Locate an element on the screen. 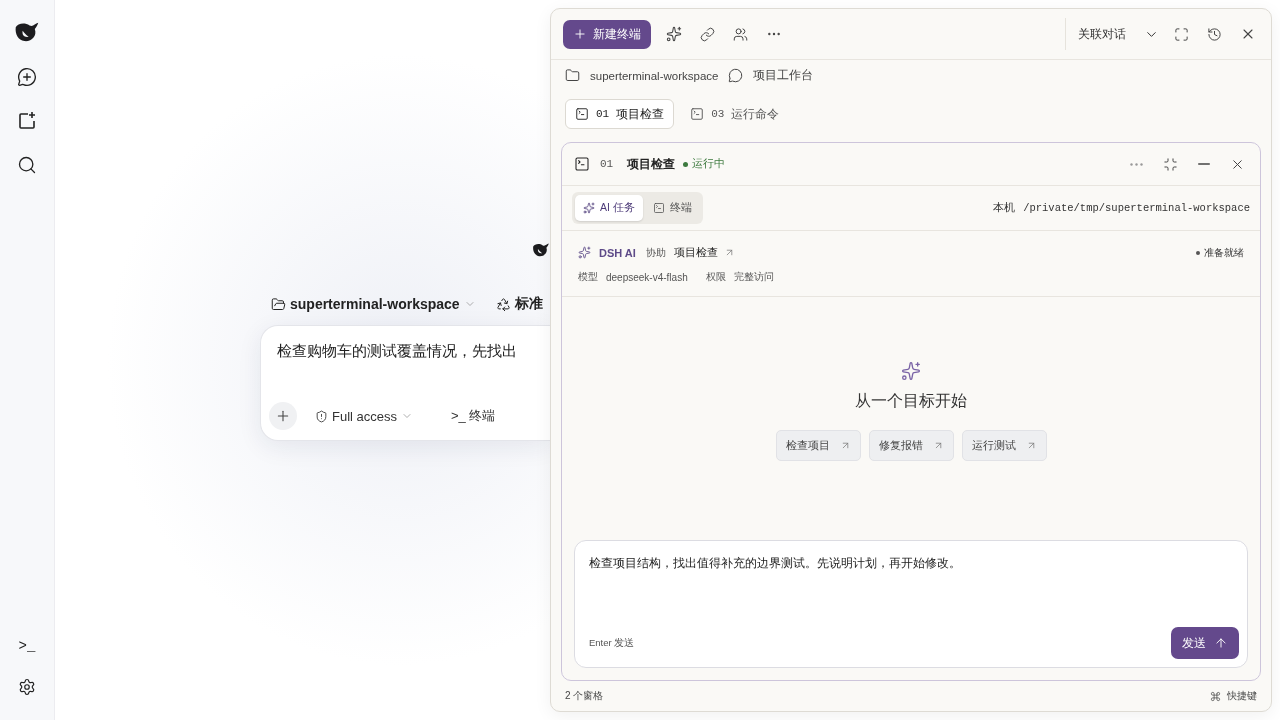  send-hint: Enter 发送 is located at coordinates (612, 643).